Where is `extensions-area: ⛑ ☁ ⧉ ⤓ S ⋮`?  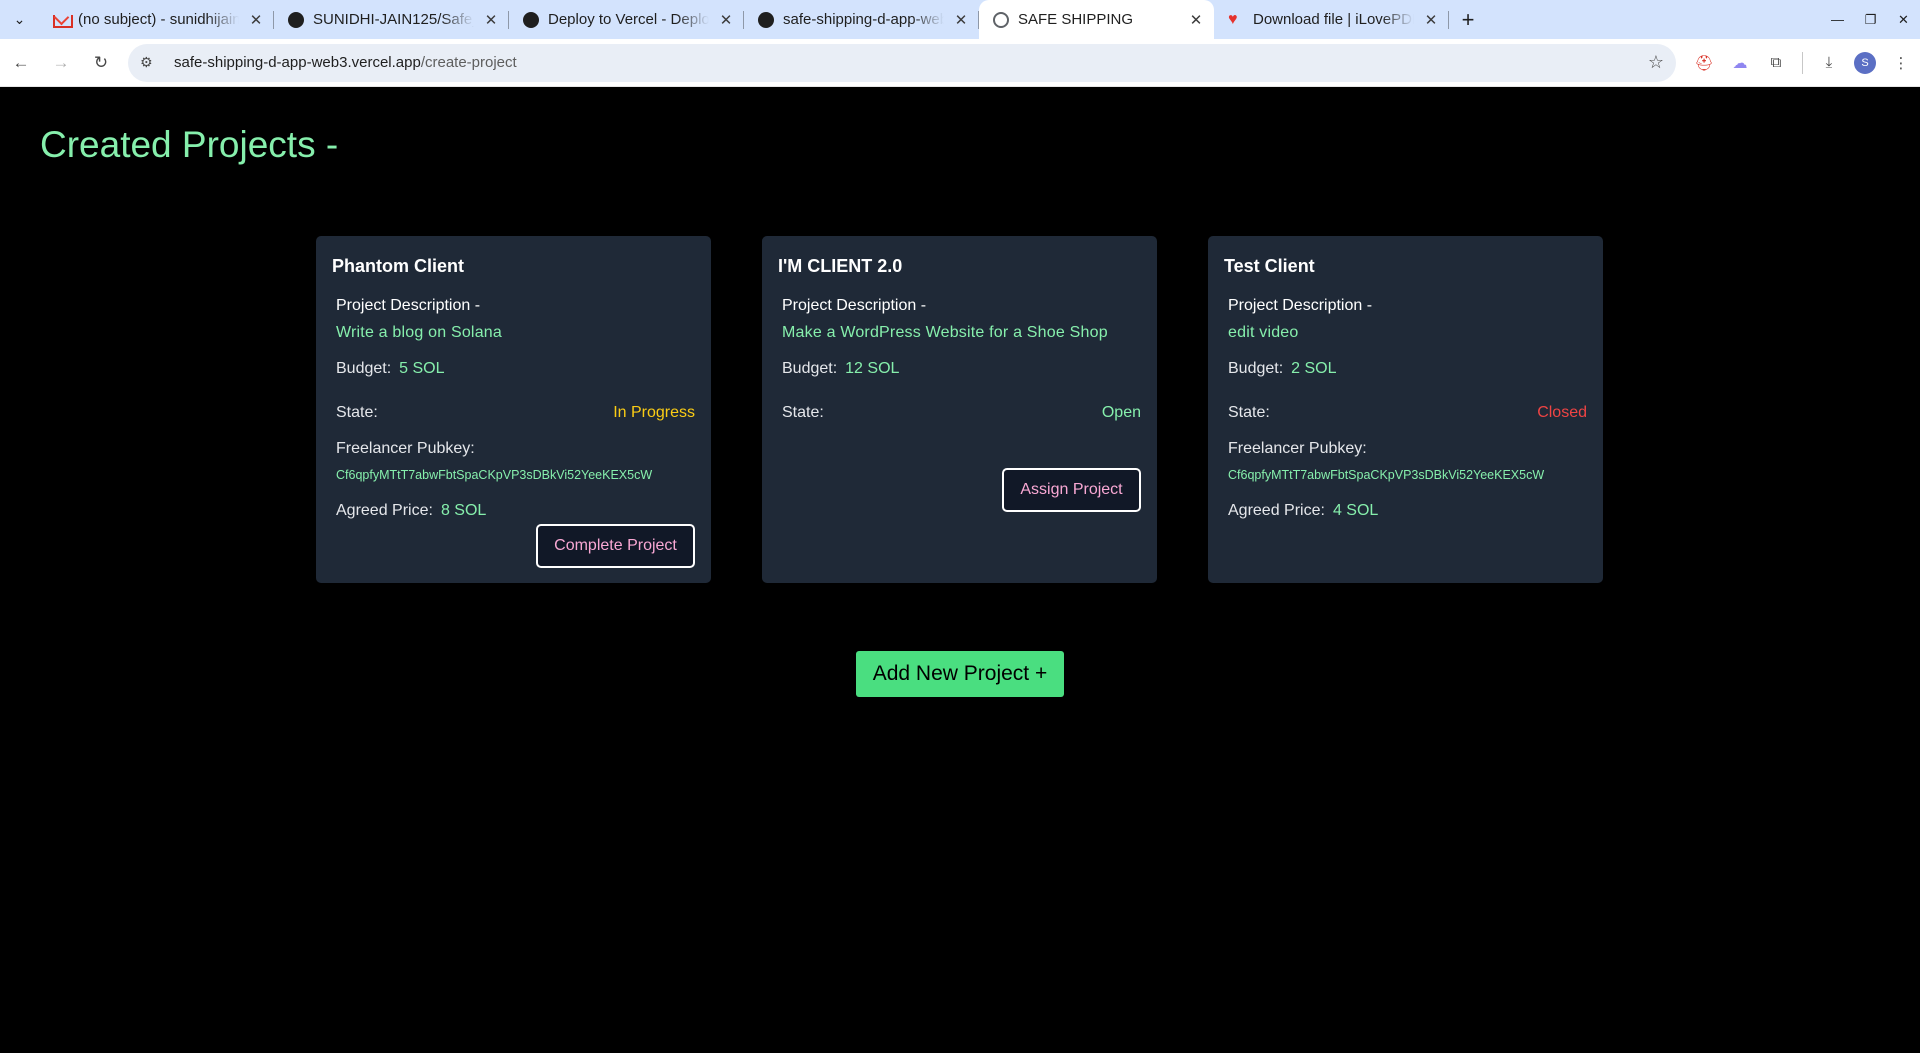
extensions-area: ⛑ ☁ ⧉ ⤓ S ⋮ is located at coordinates (1802, 63).